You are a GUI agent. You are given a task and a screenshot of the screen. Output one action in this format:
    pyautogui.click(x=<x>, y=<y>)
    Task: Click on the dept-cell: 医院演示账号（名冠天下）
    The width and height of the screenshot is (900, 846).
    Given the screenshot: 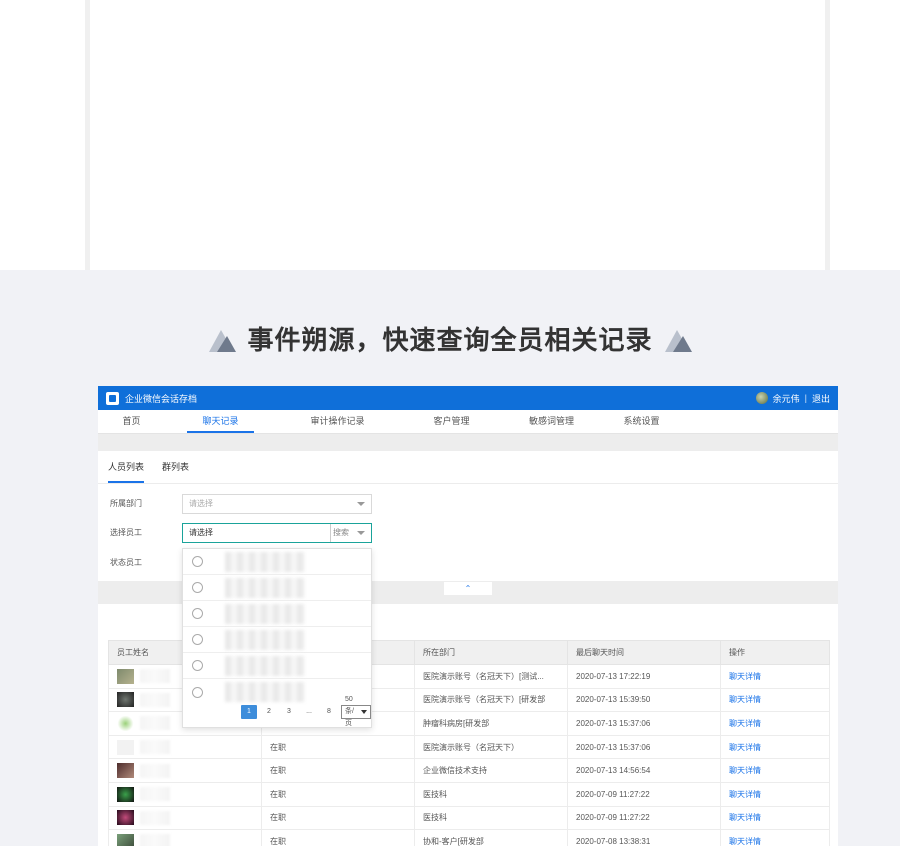 What is the action you would take?
    pyautogui.click(x=491, y=747)
    